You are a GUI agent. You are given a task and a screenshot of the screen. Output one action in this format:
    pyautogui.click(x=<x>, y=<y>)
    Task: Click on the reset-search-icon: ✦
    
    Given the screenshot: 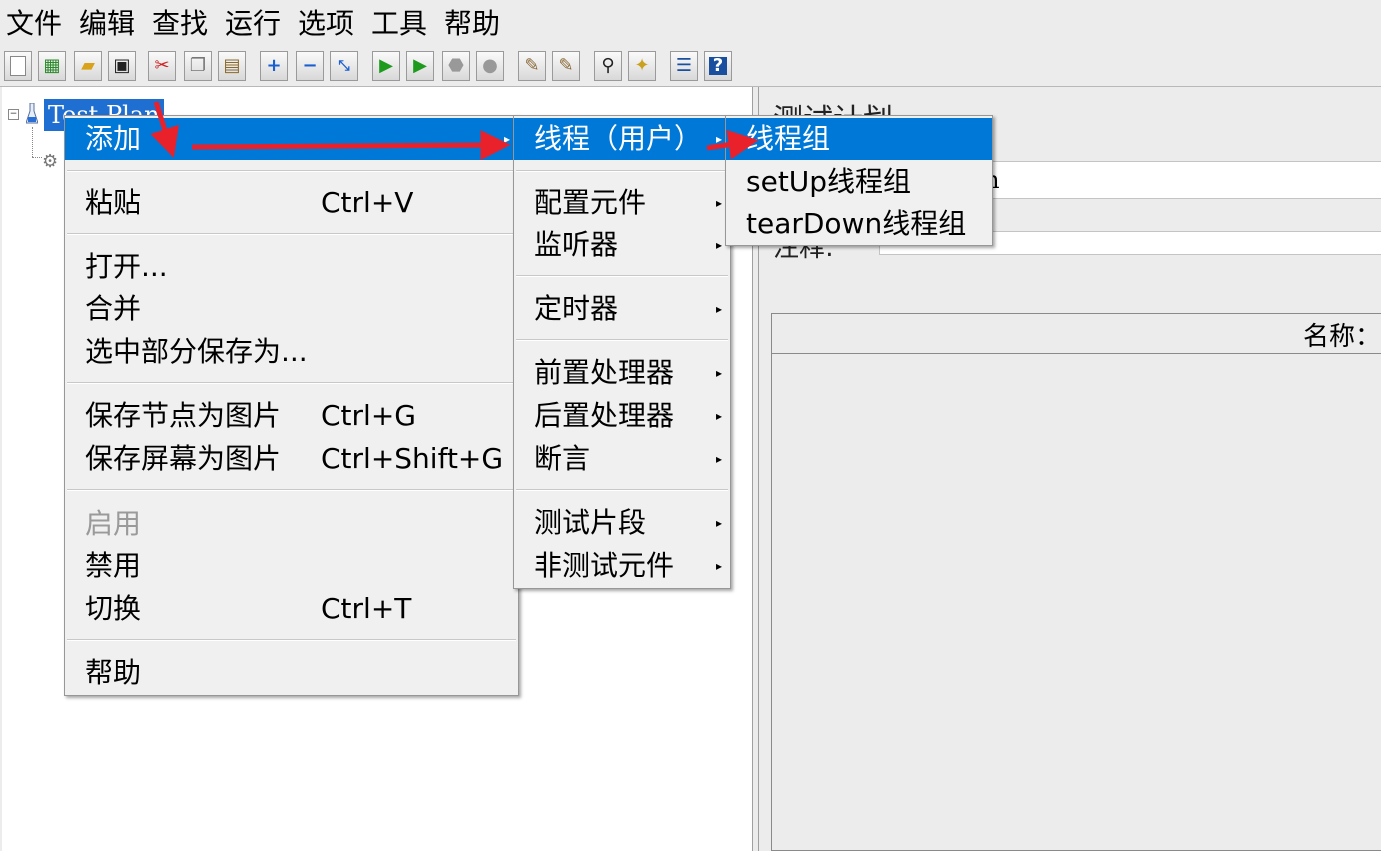 What is the action you would take?
    pyautogui.click(x=642, y=66)
    